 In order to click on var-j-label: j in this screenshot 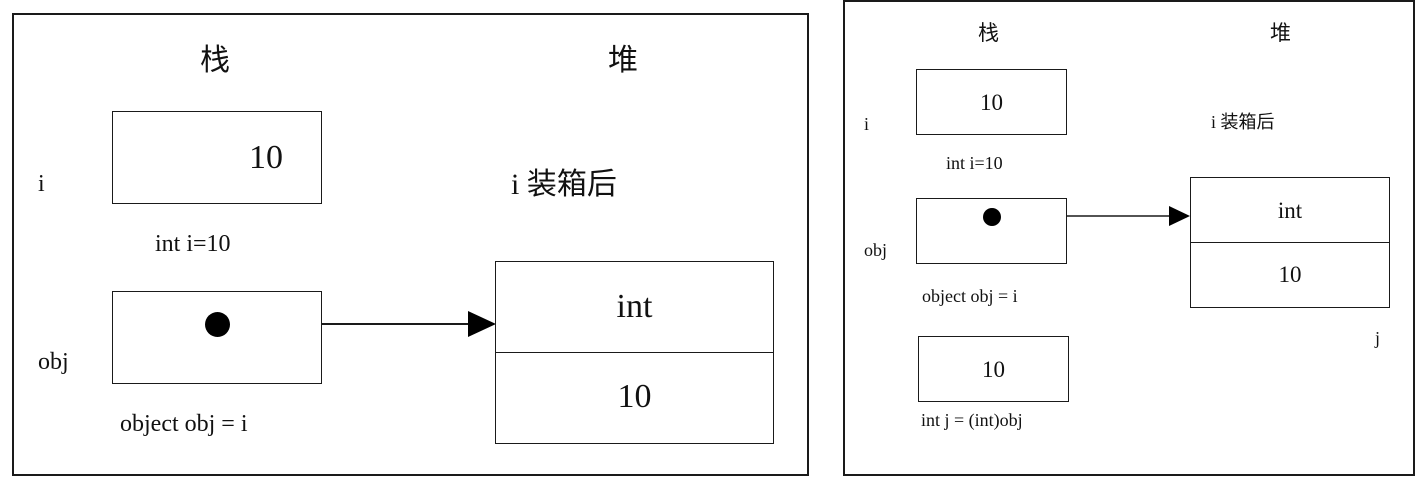, I will do `click(1378, 338)`.